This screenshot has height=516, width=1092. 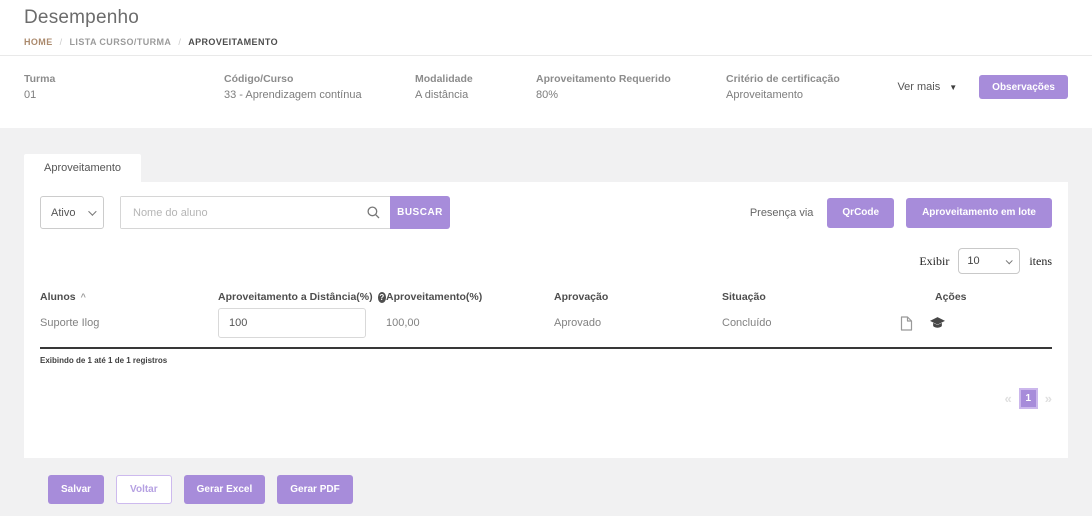 What do you see at coordinates (1048, 398) in the screenshot?
I see `pagination-next-icon: »` at bounding box center [1048, 398].